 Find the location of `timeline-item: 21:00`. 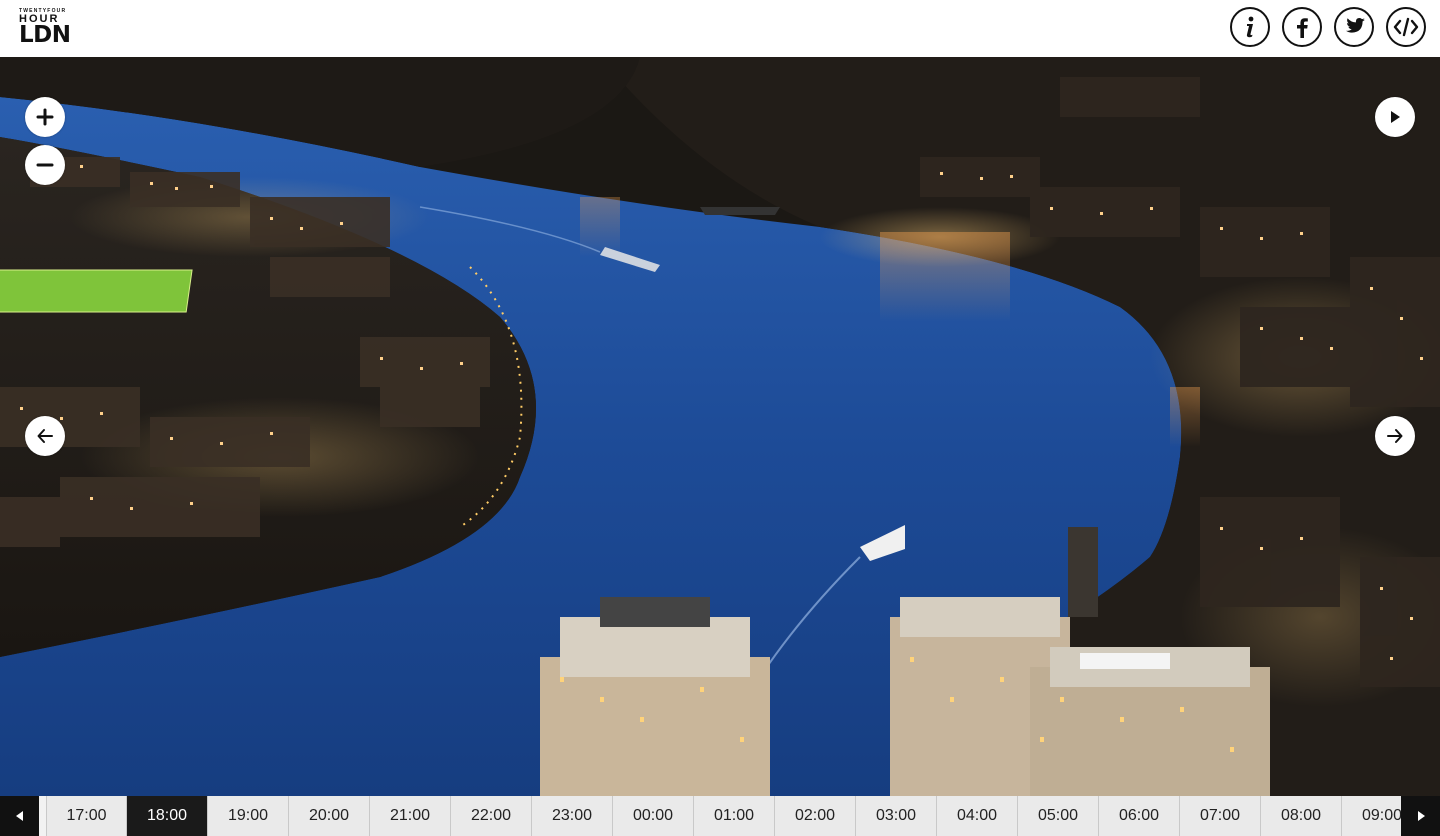

timeline-item: 21:00 is located at coordinates (410, 816).